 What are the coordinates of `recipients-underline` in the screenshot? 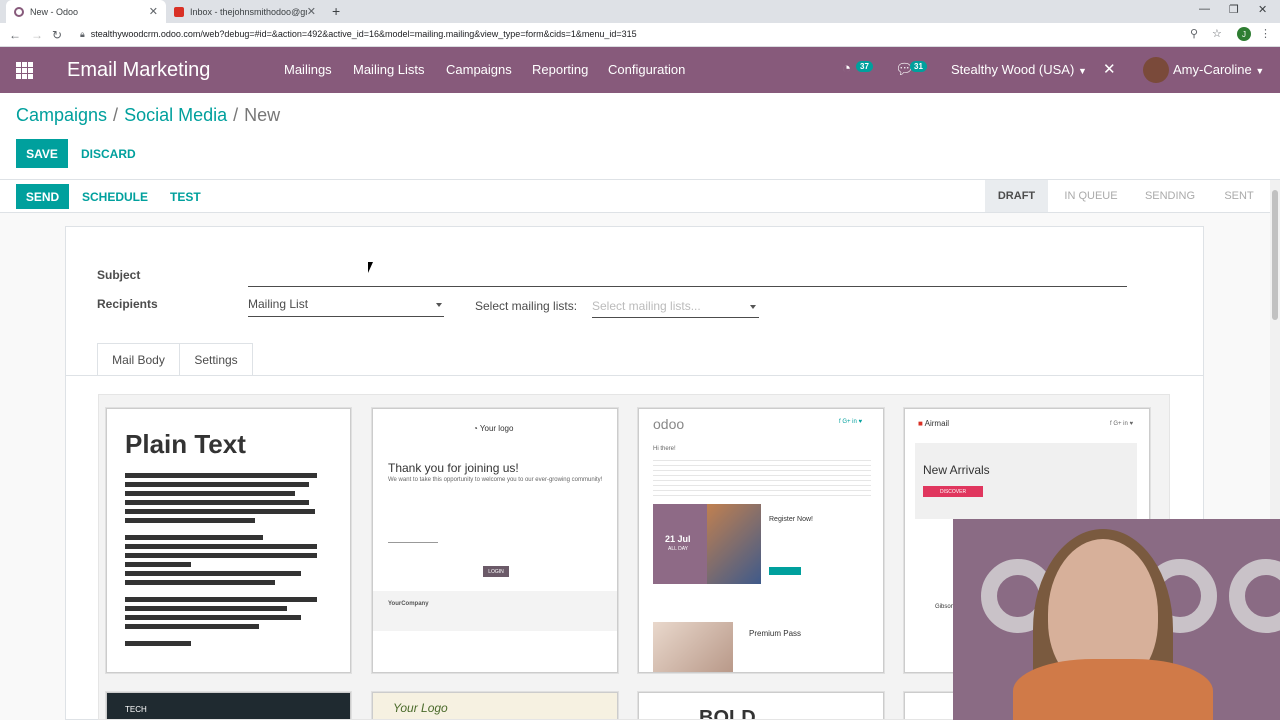 It's located at (346, 316).